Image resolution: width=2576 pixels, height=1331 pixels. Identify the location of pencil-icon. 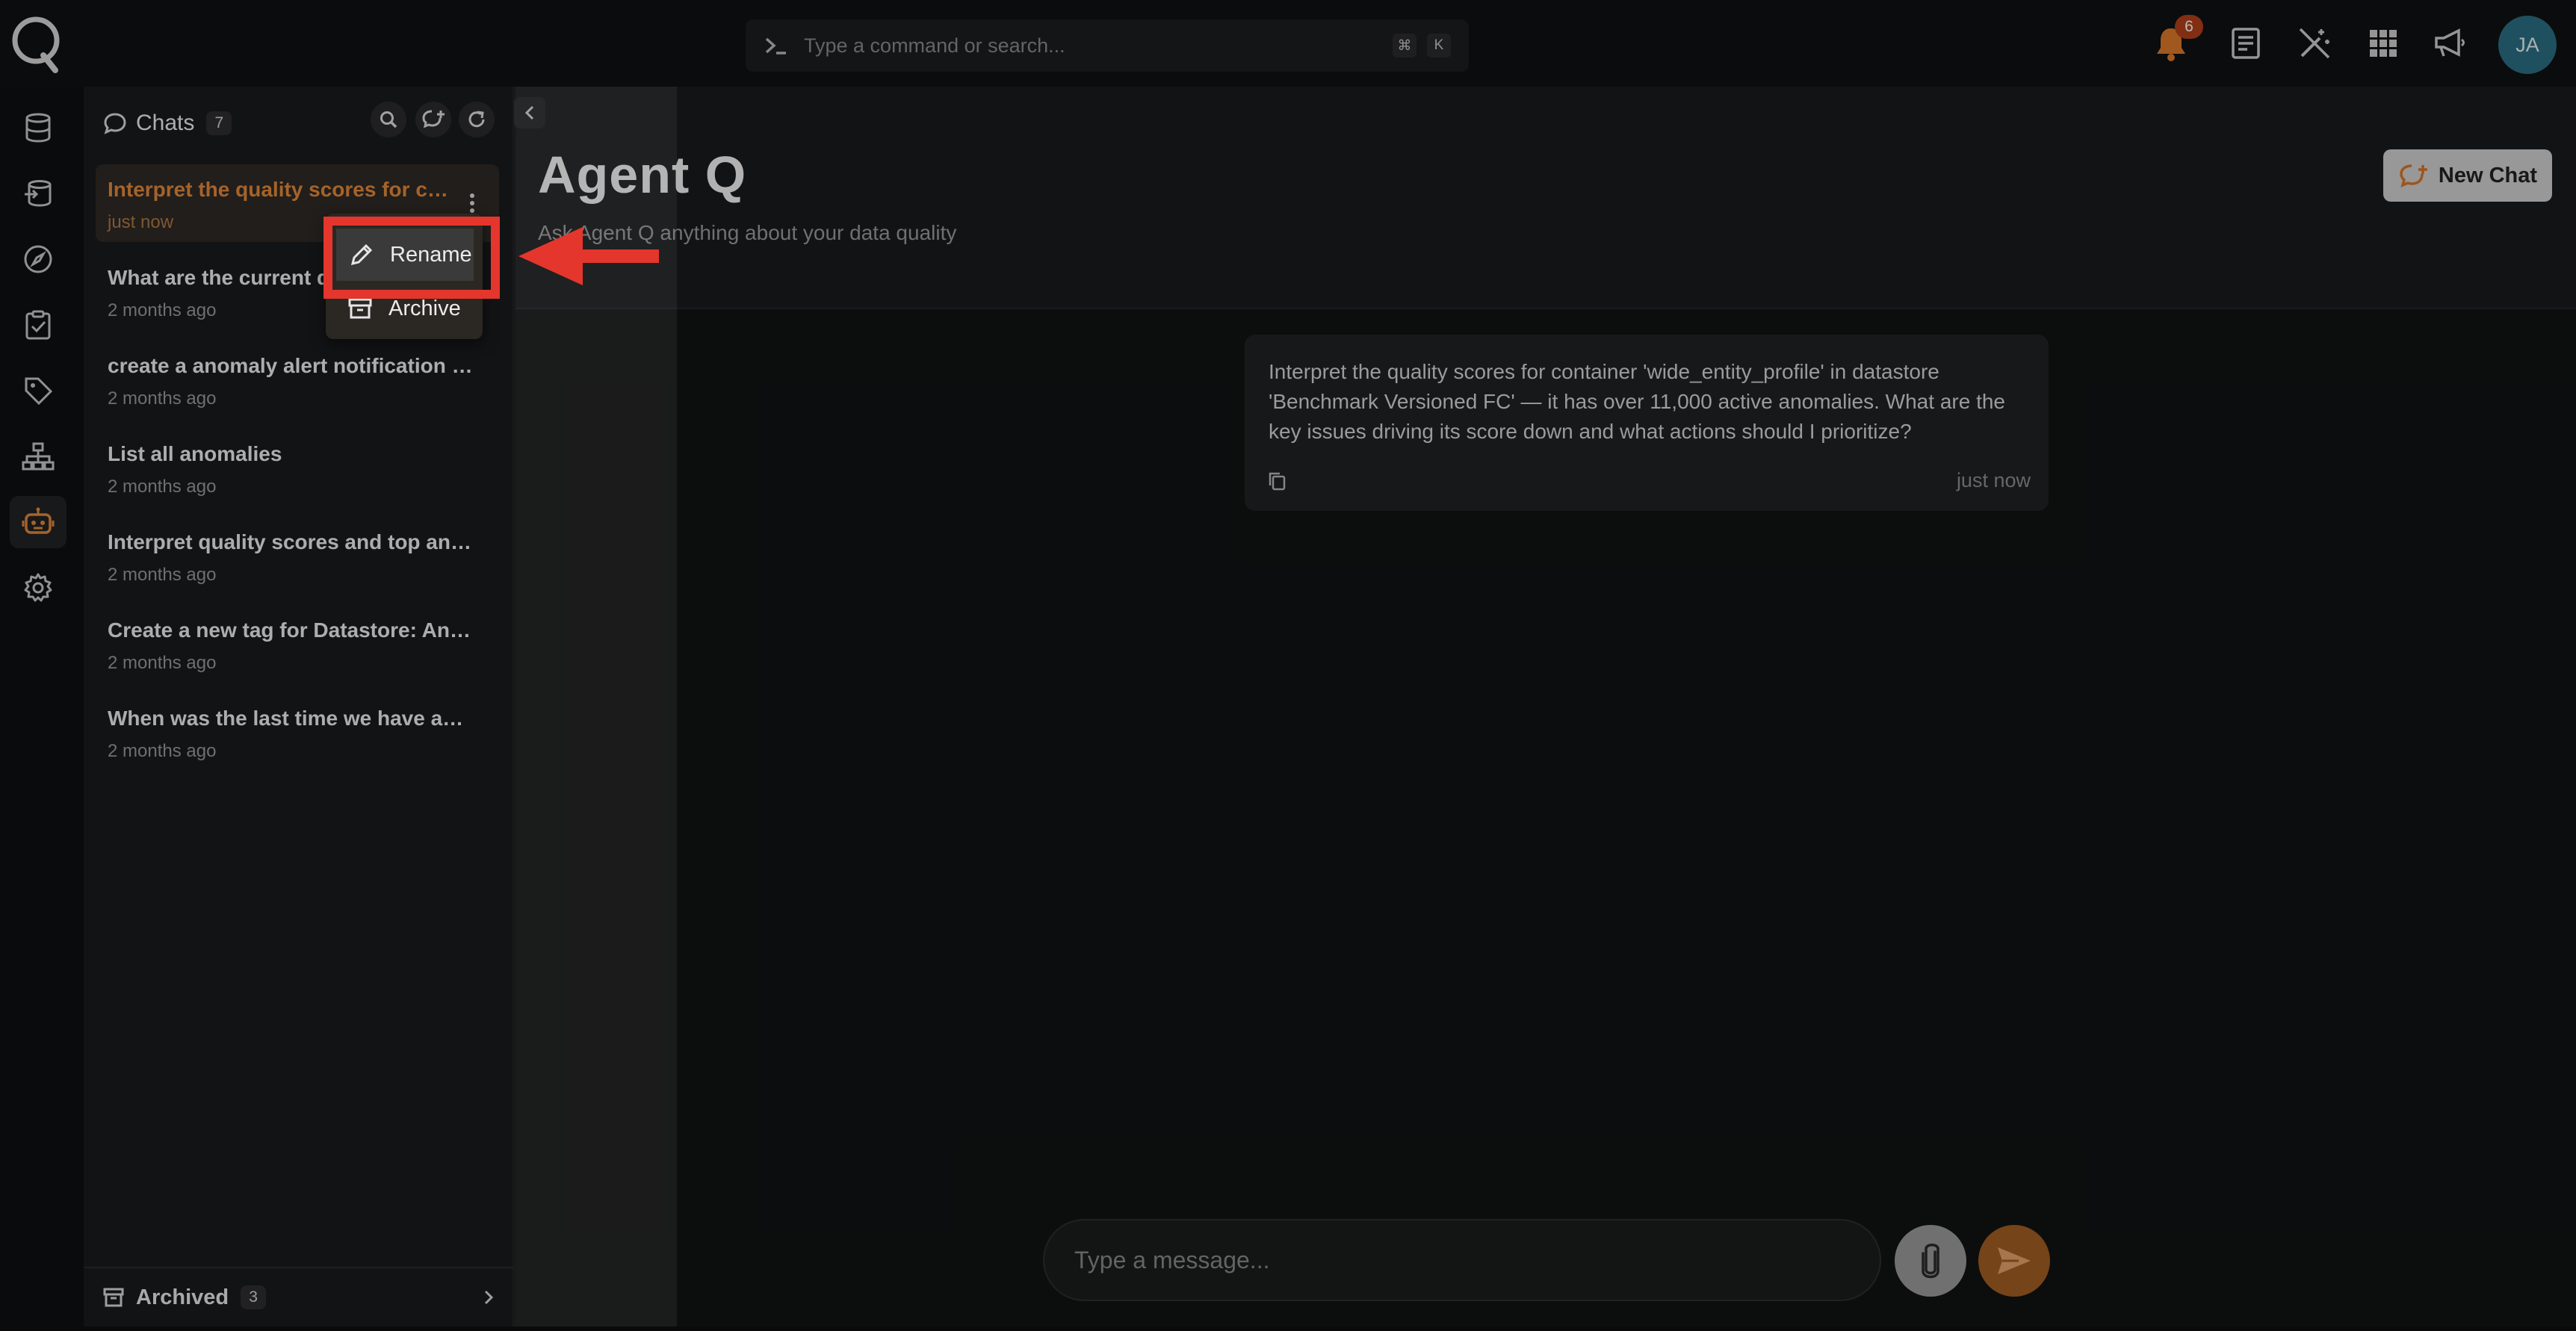
(361, 254).